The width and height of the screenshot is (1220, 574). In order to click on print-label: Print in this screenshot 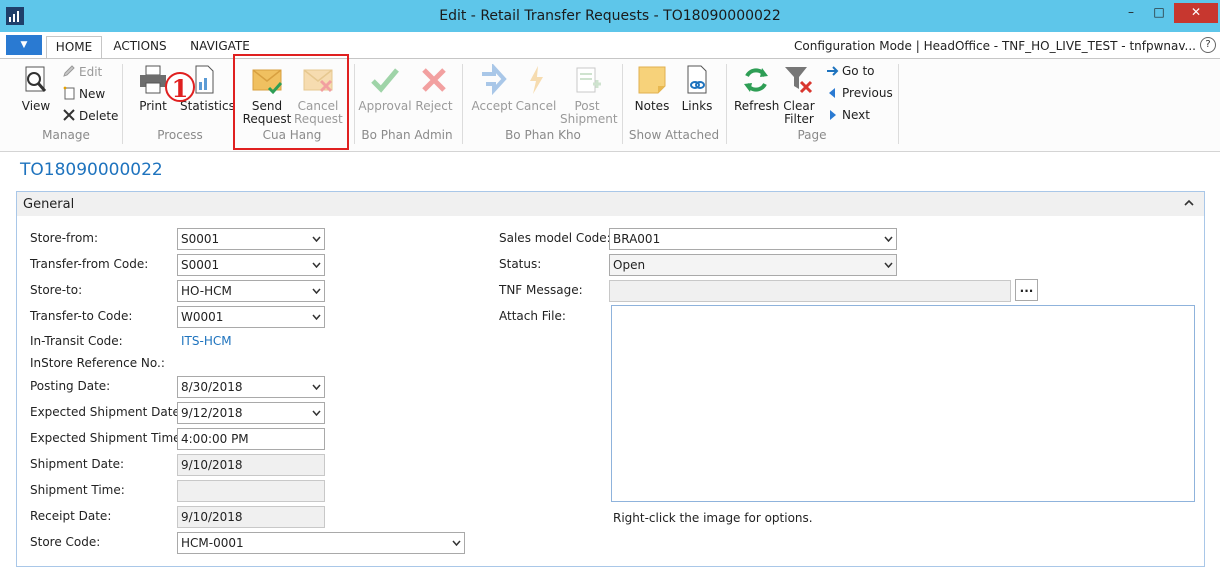, I will do `click(153, 106)`.